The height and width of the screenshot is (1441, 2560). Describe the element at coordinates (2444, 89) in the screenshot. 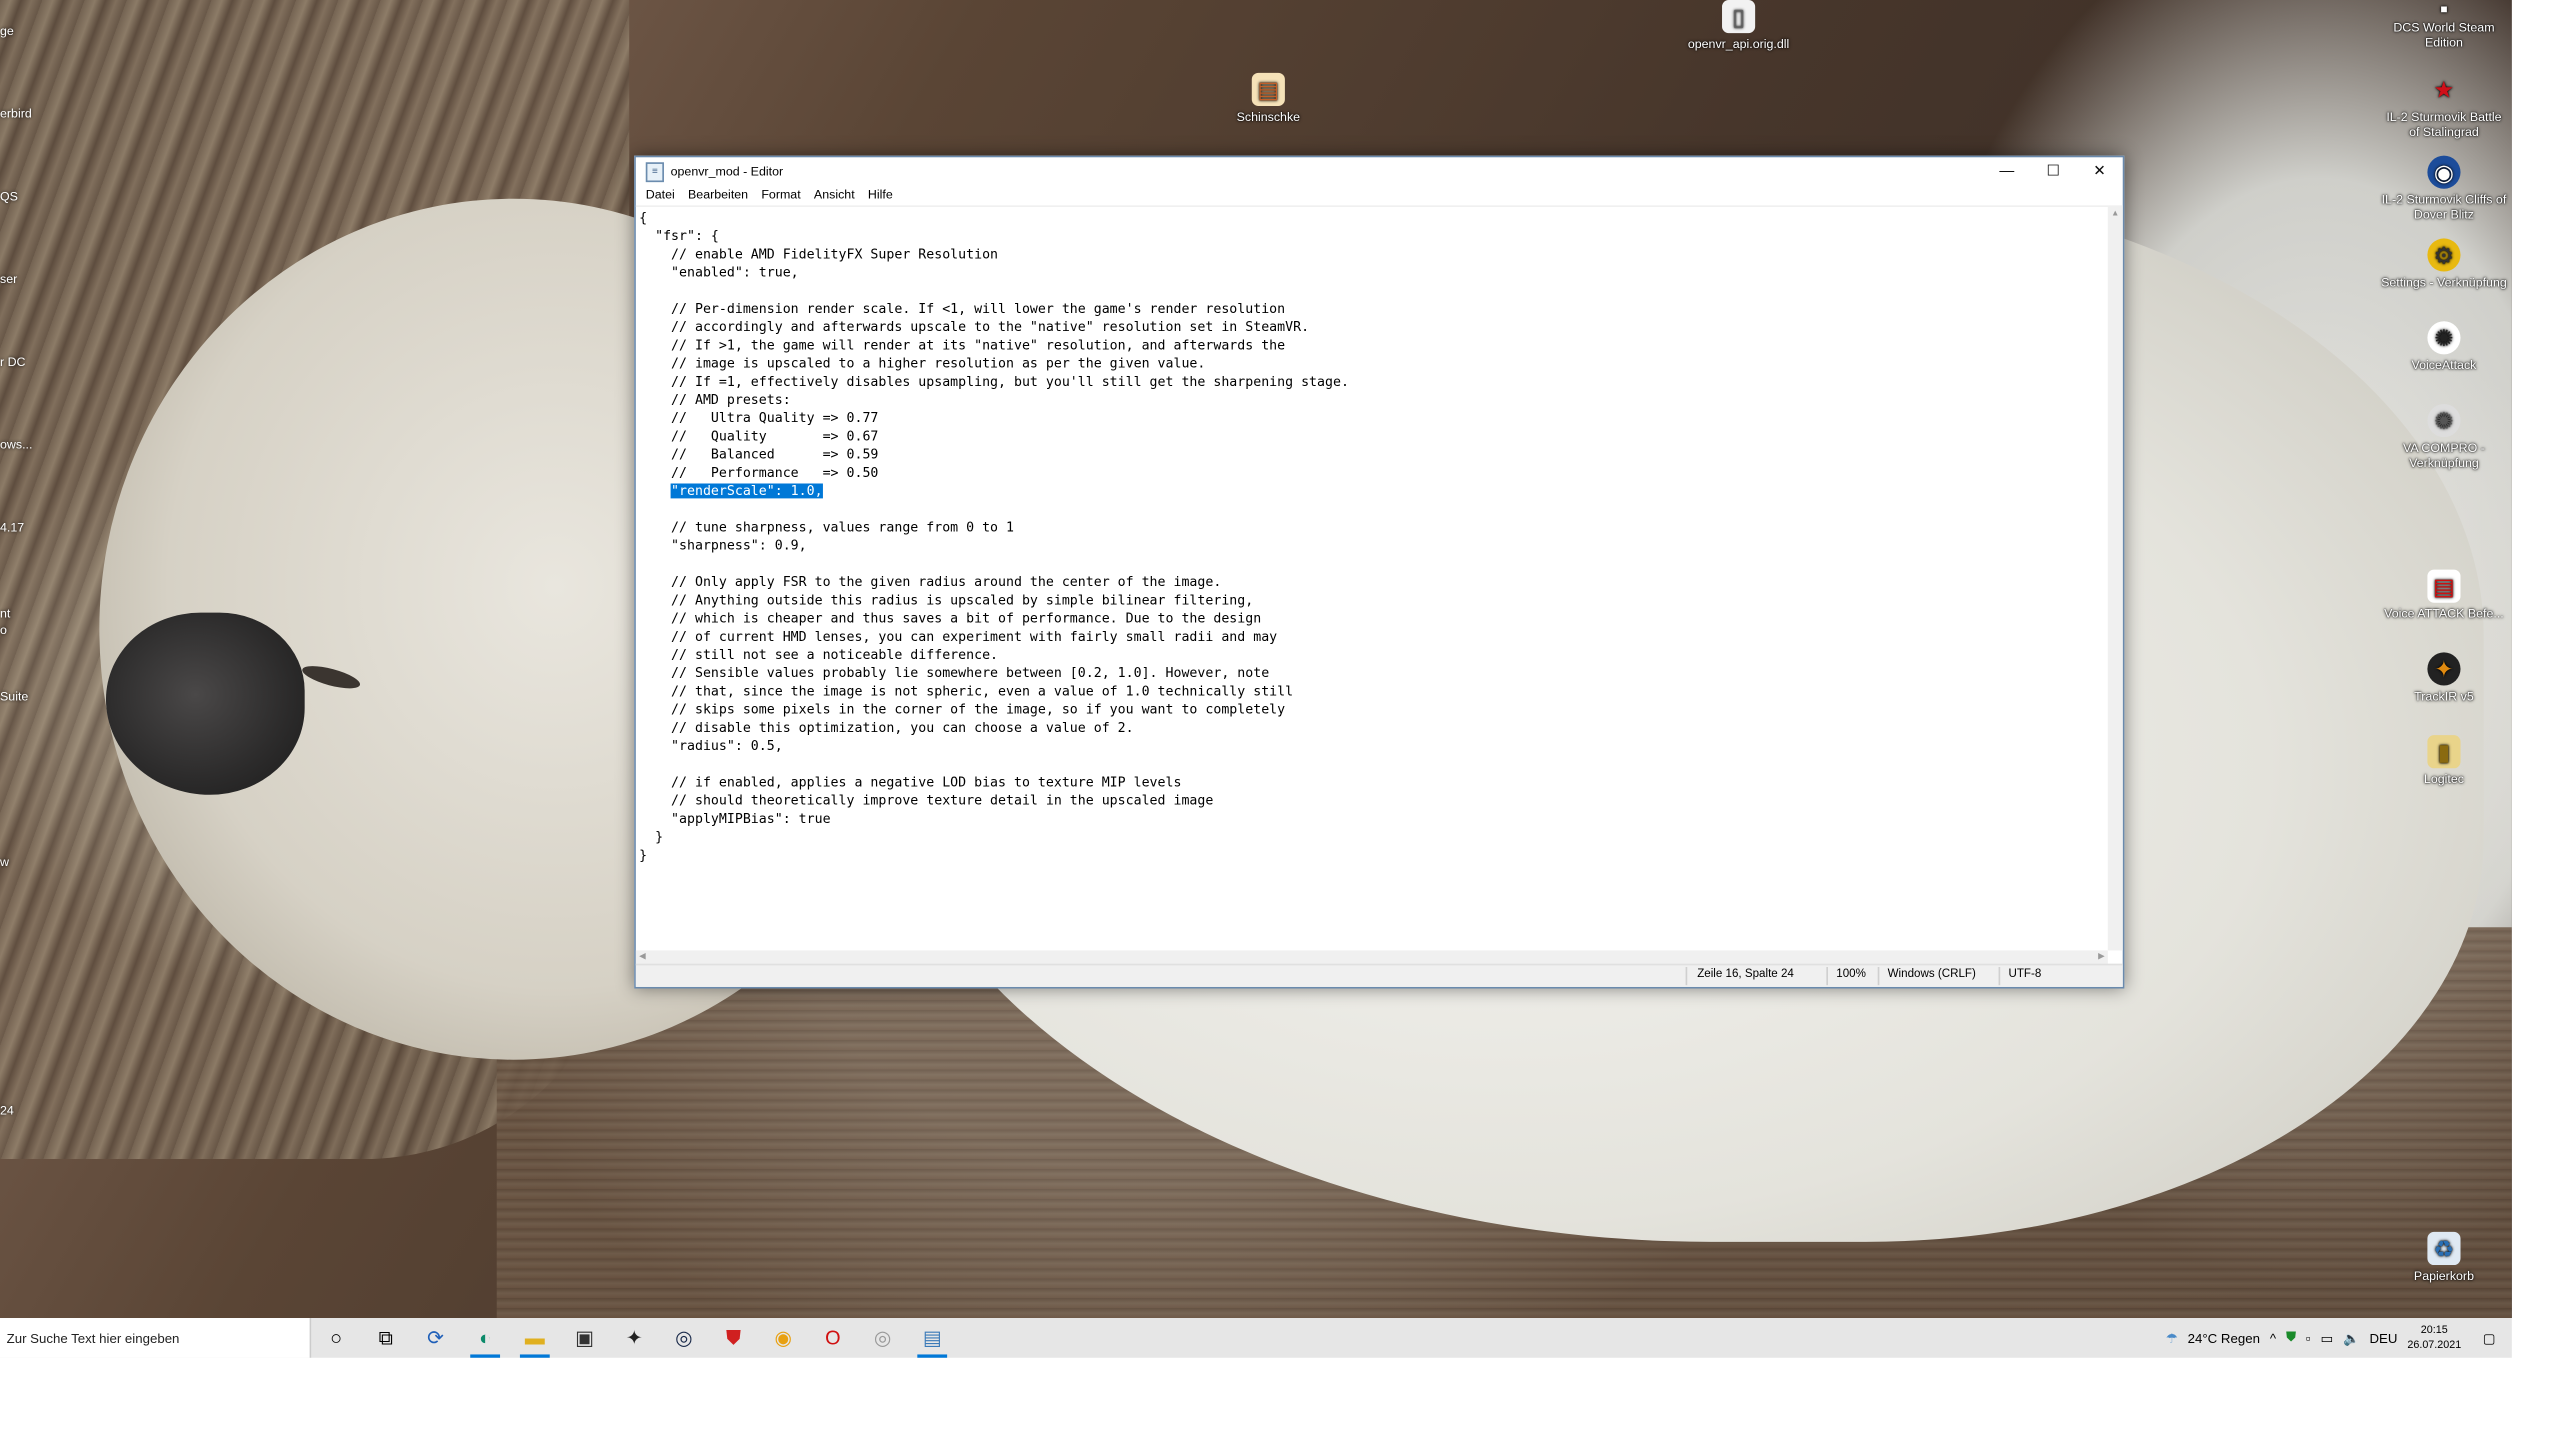

I see `star-icon: ★` at that location.